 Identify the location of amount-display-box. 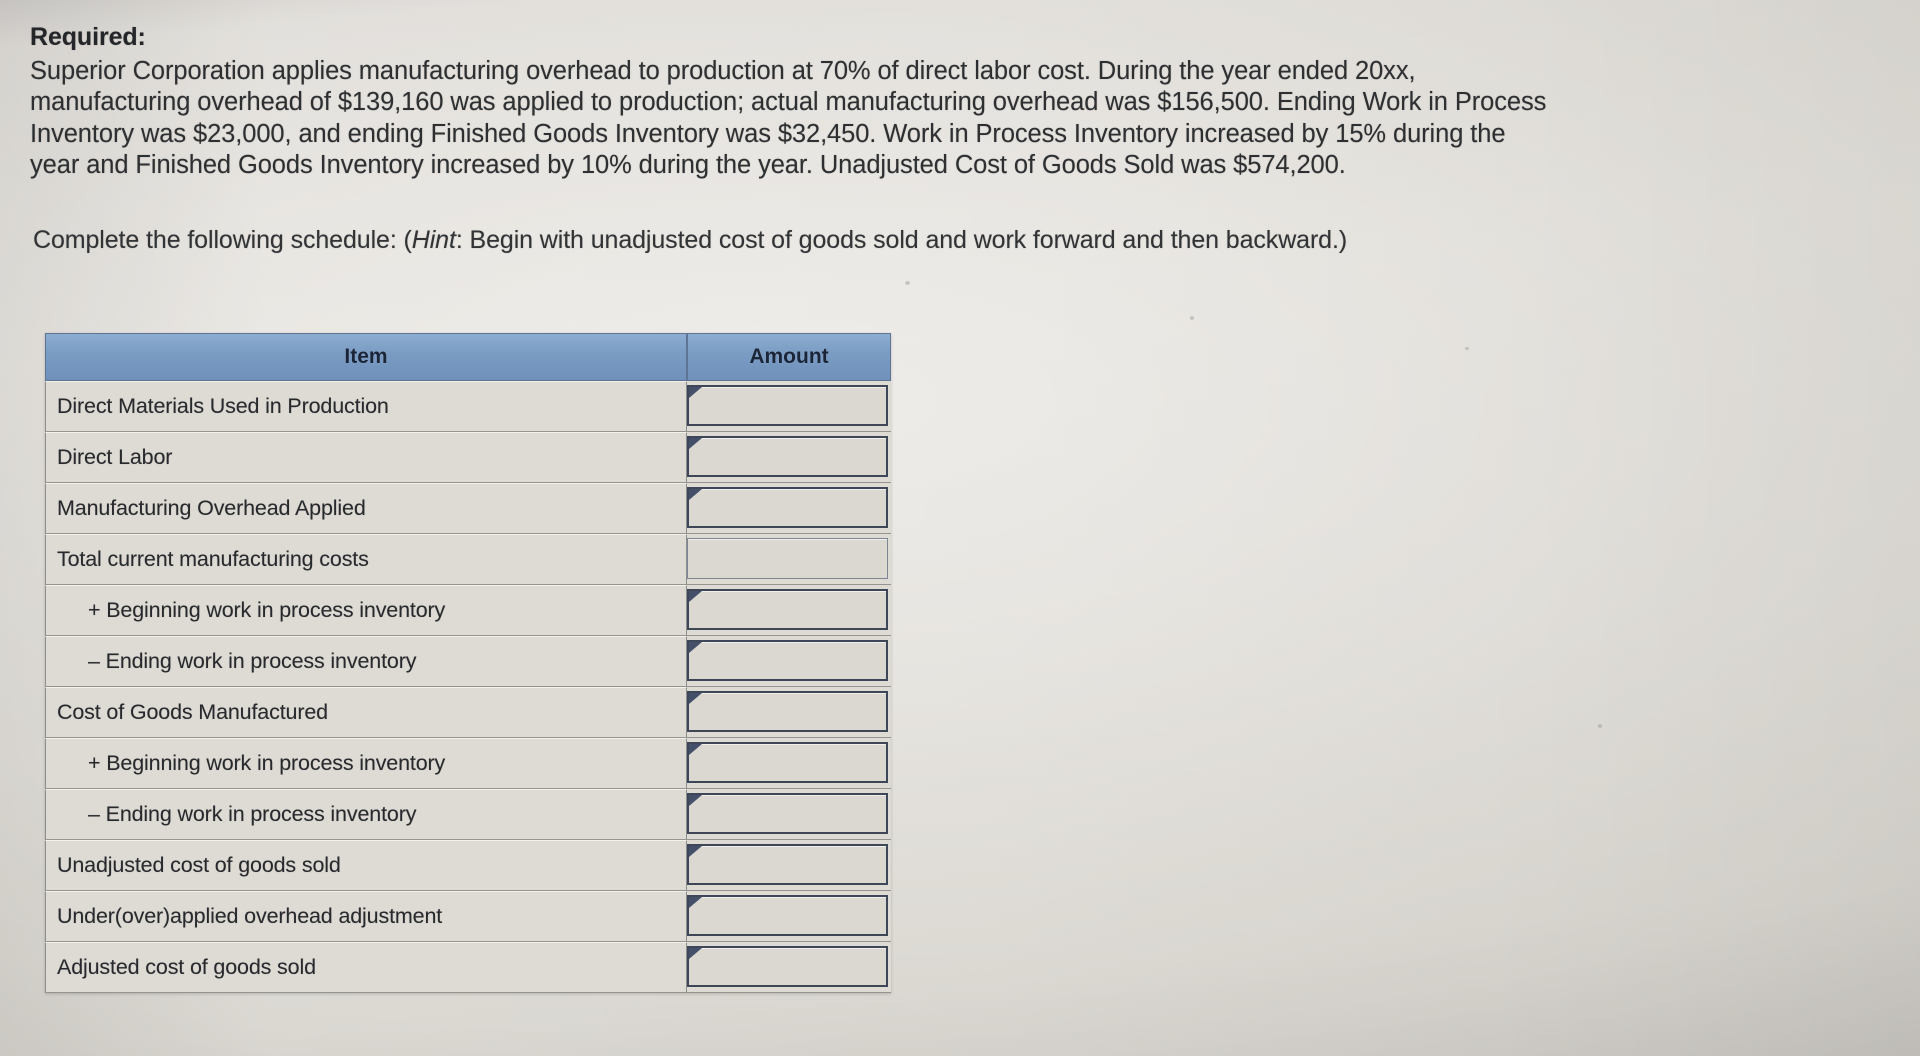
(787, 558).